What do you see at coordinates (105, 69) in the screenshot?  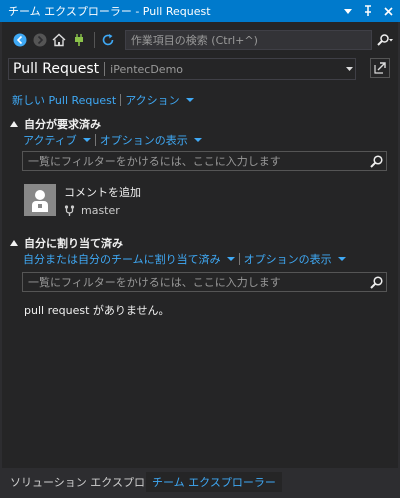 I see `header-separator` at bounding box center [105, 69].